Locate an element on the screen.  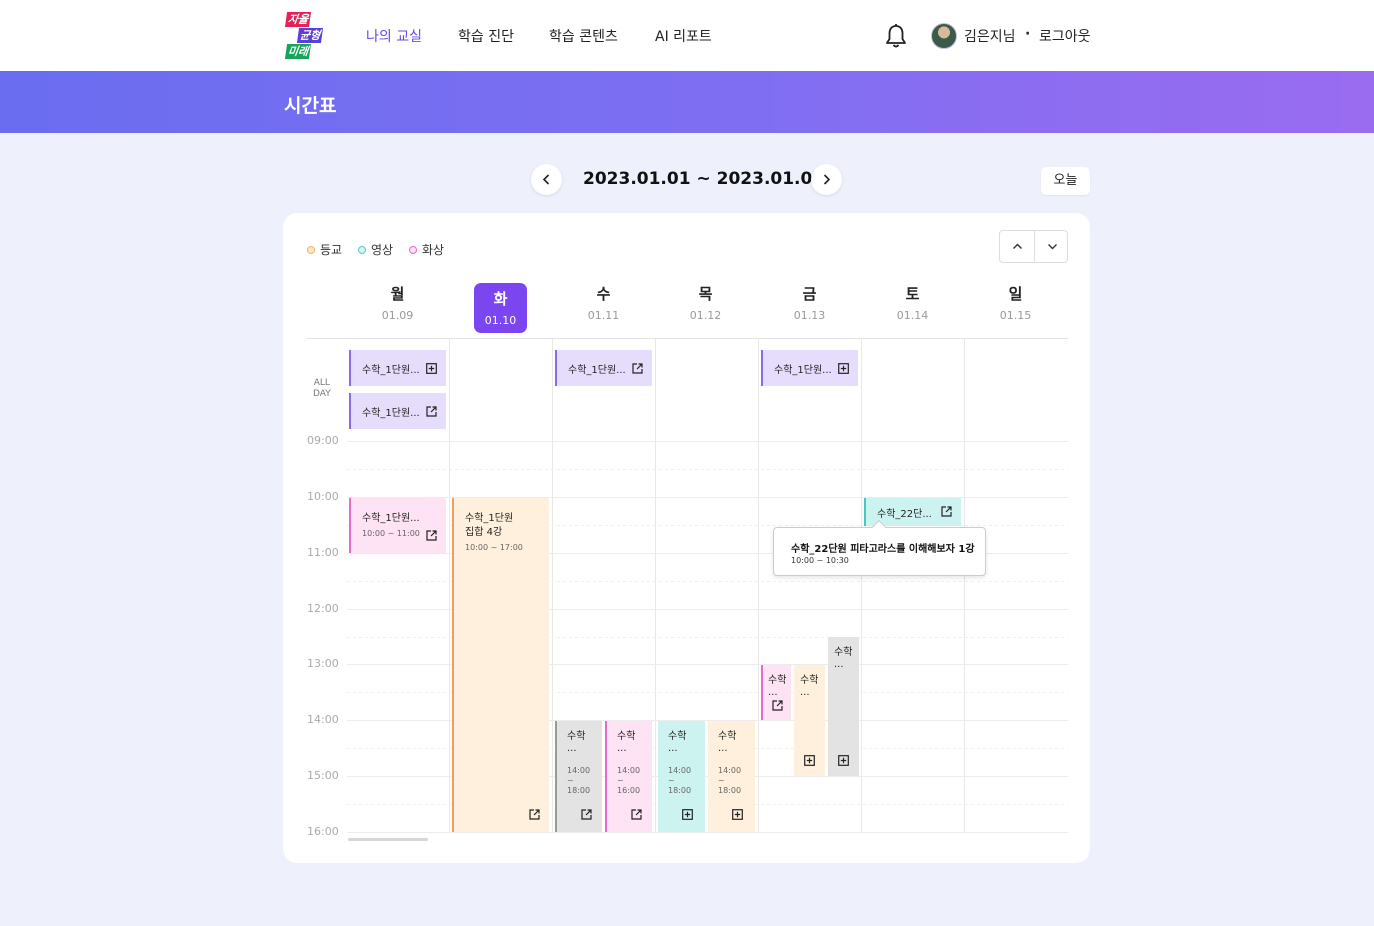
logo: 자율 균형 미래 is located at coordinates (307, 36).